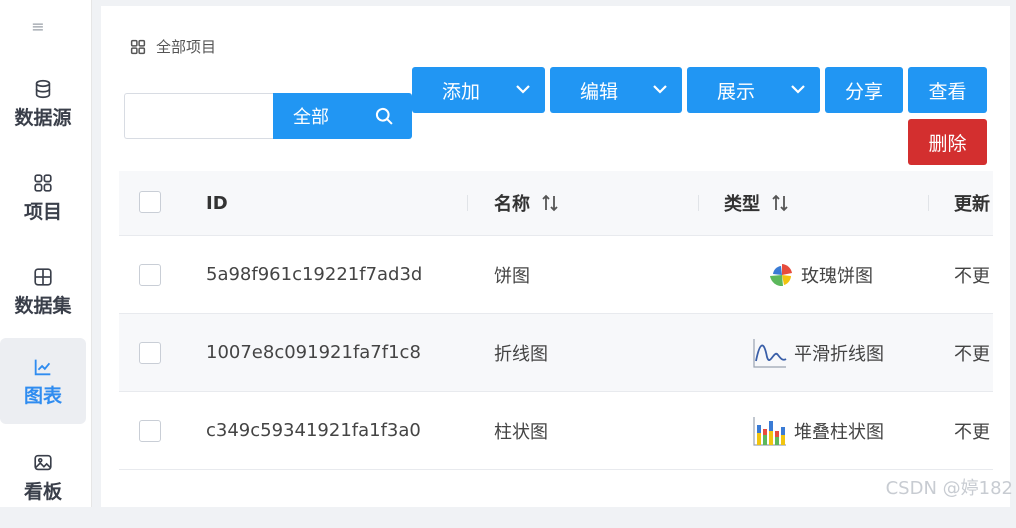 This screenshot has height=528, width=1016. What do you see at coordinates (42, 367) in the screenshot?
I see `line-chart-icon` at bounding box center [42, 367].